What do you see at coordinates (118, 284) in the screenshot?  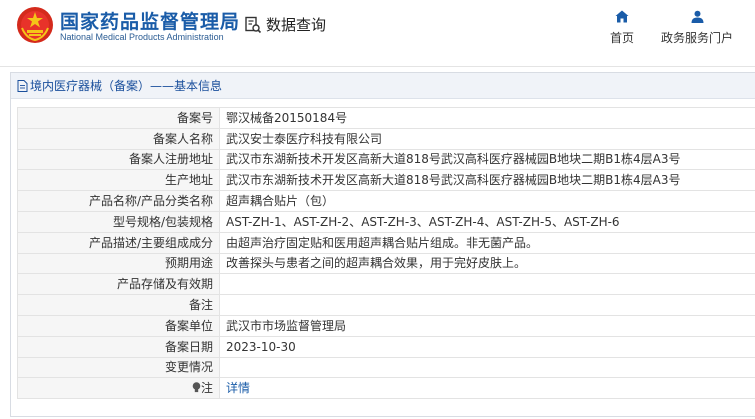 I see `field-label: 产品存储及有效期` at bounding box center [118, 284].